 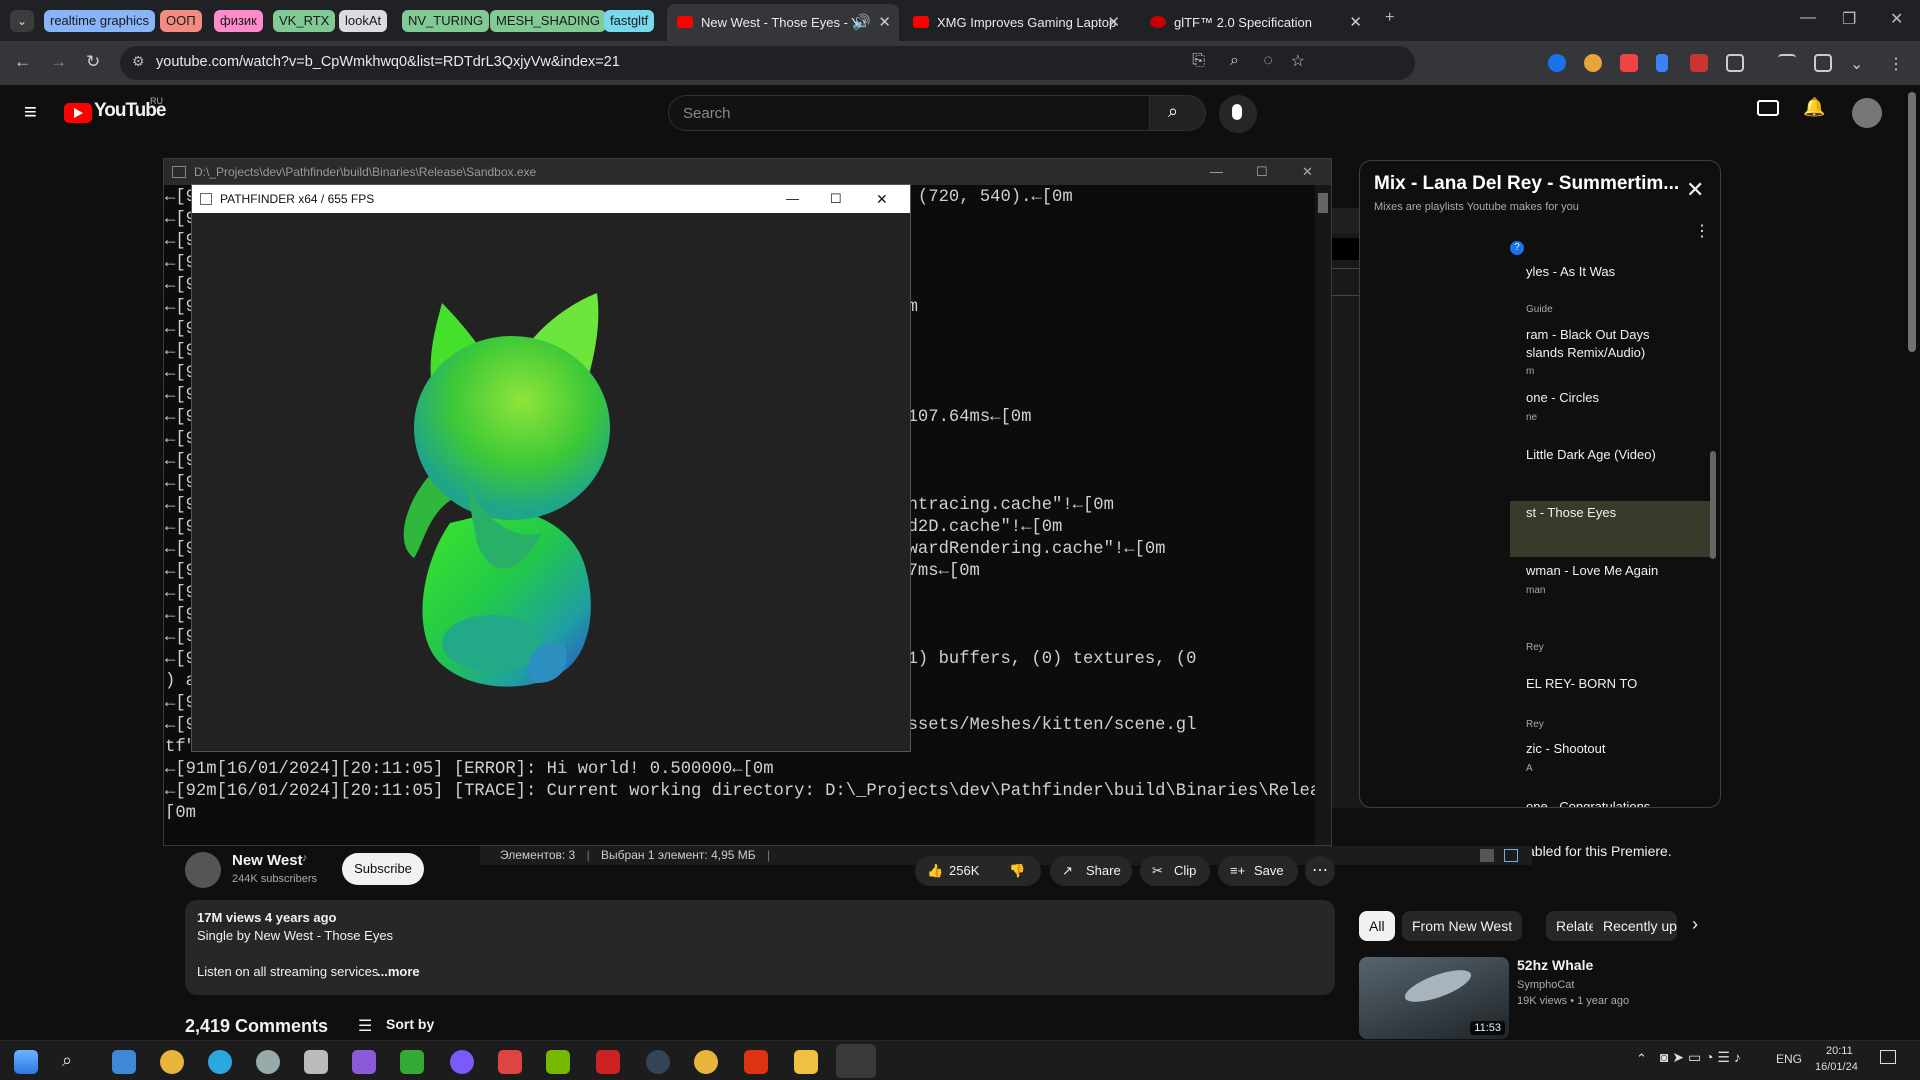 I want to click on back-icon: ←, so click(x=22, y=62).